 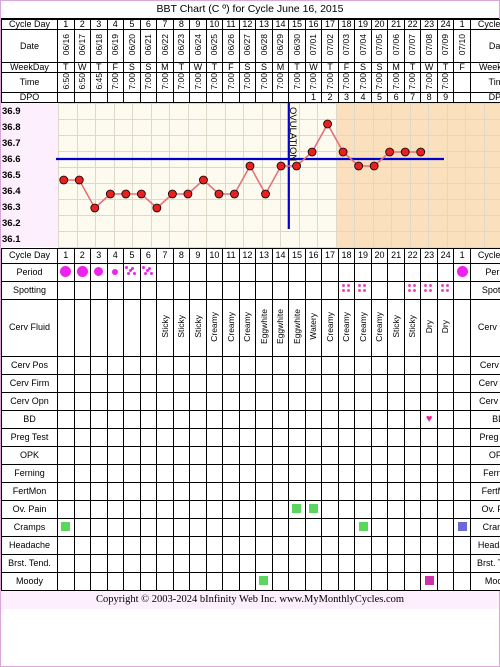 What do you see at coordinates (82, 67) in the screenshot?
I see `weekday-cell: W` at bounding box center [82, 67].